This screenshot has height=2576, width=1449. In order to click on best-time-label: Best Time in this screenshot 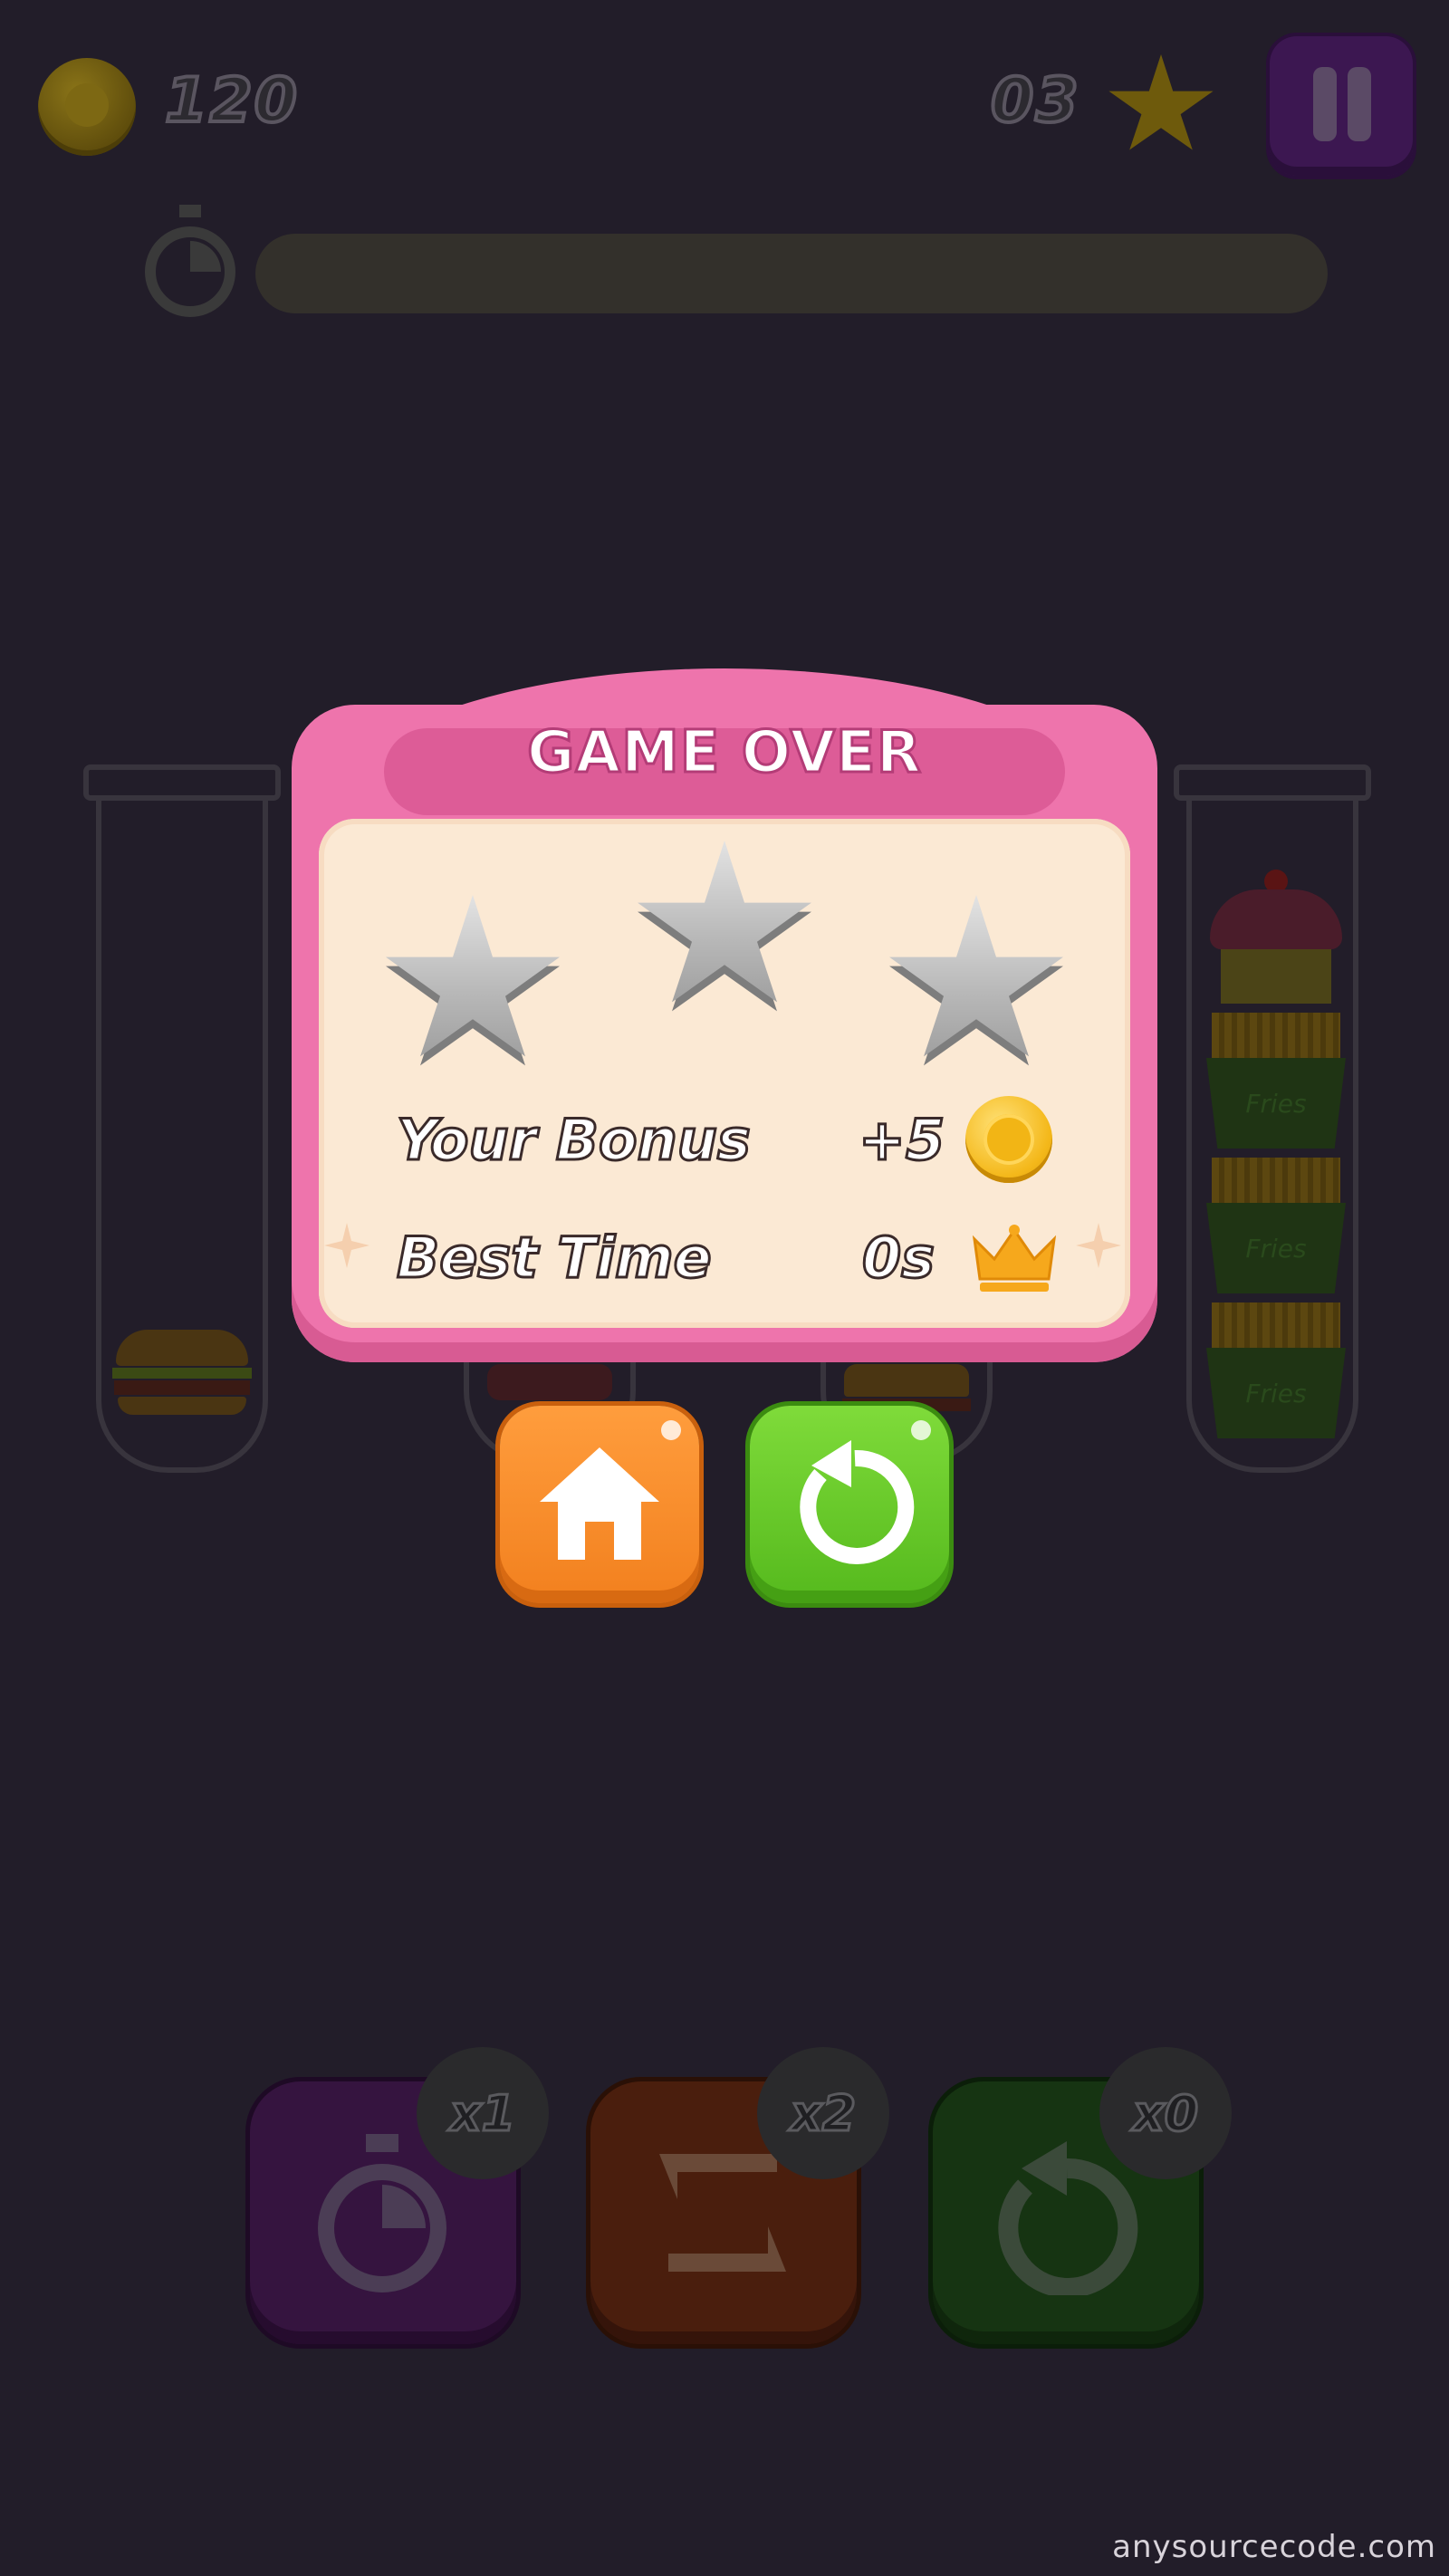, I will do `click(555, 1258)`.